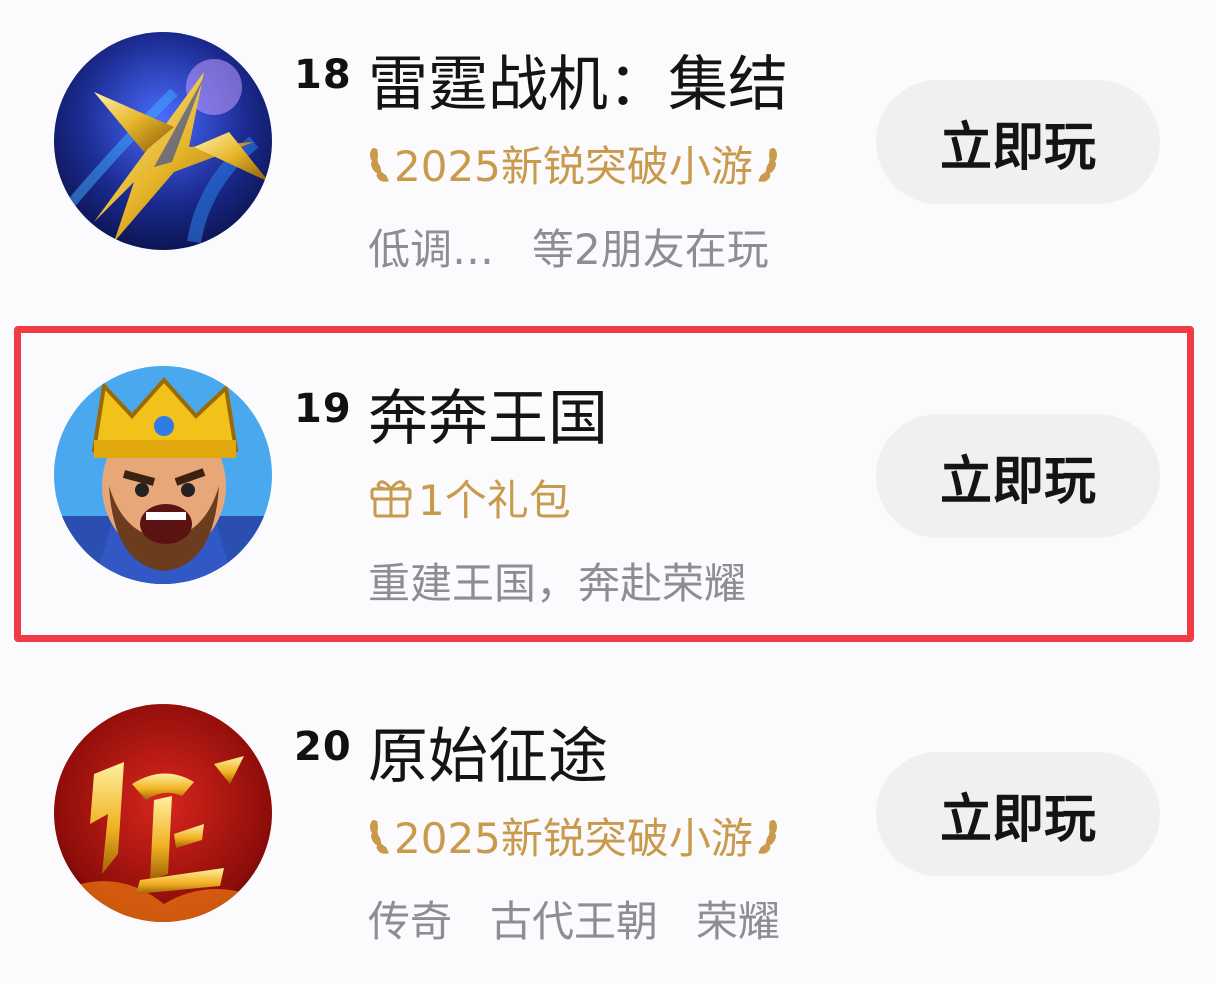  What do you see at coordinates (323, 747) in the screenshot?
I see `rank-number: 20` at bounding box center [323, 747].